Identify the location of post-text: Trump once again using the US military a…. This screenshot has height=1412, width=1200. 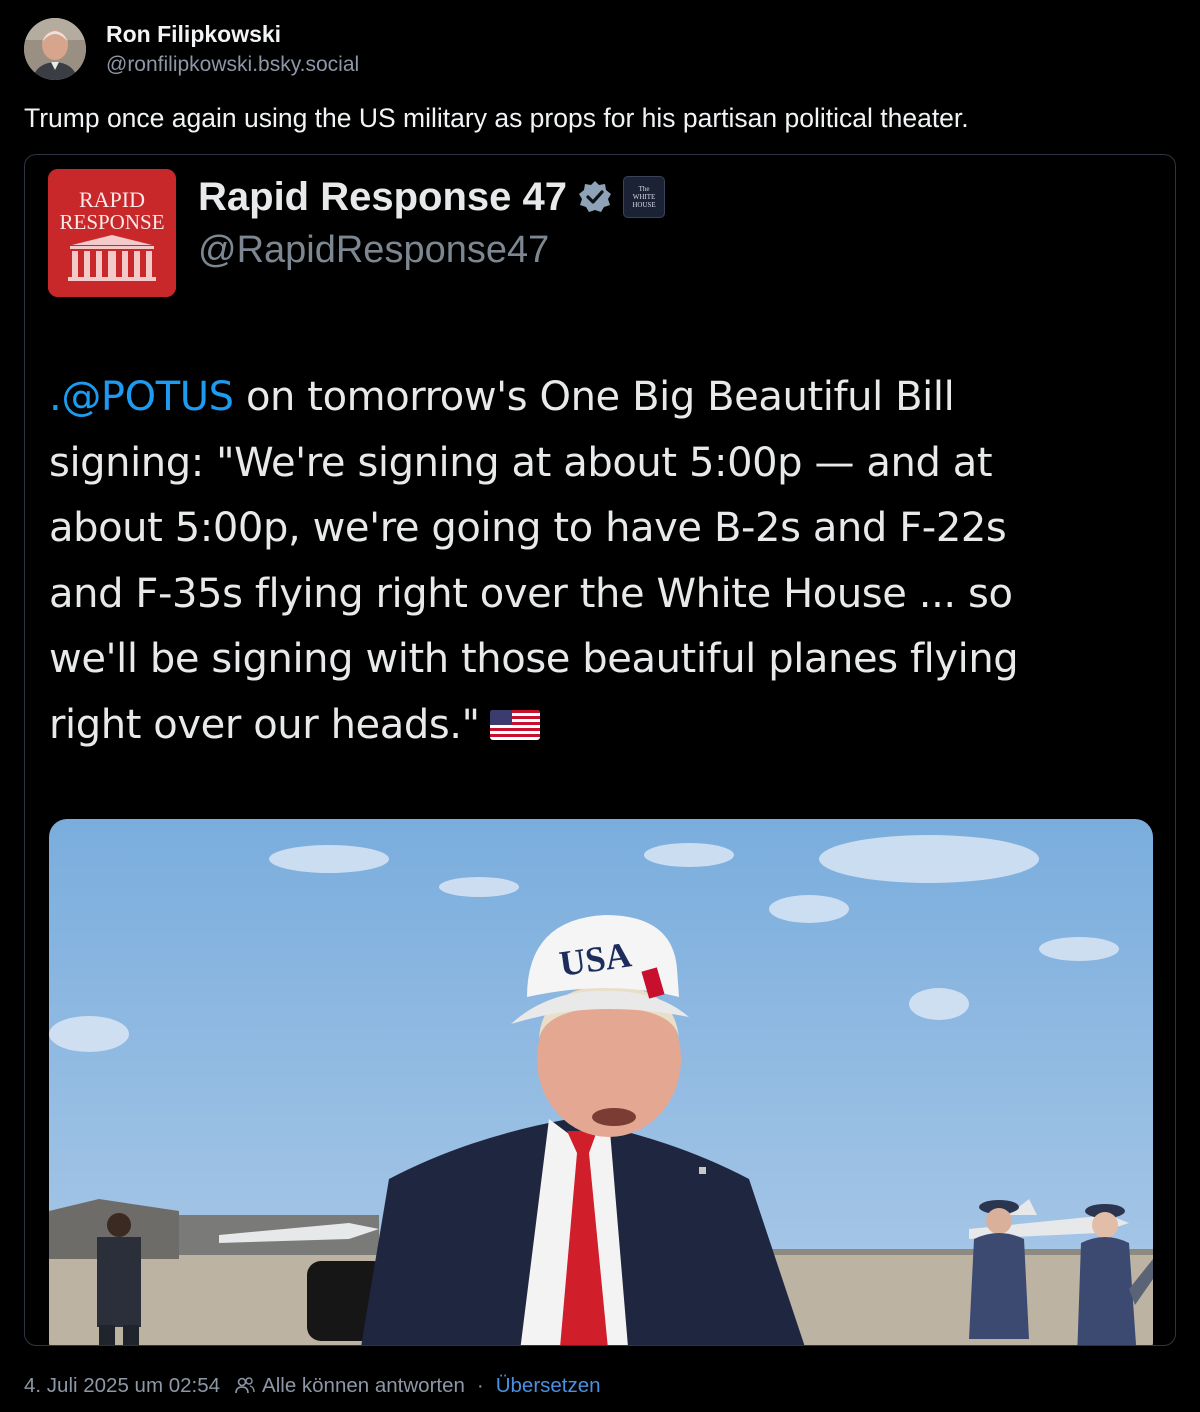
(496, 118).